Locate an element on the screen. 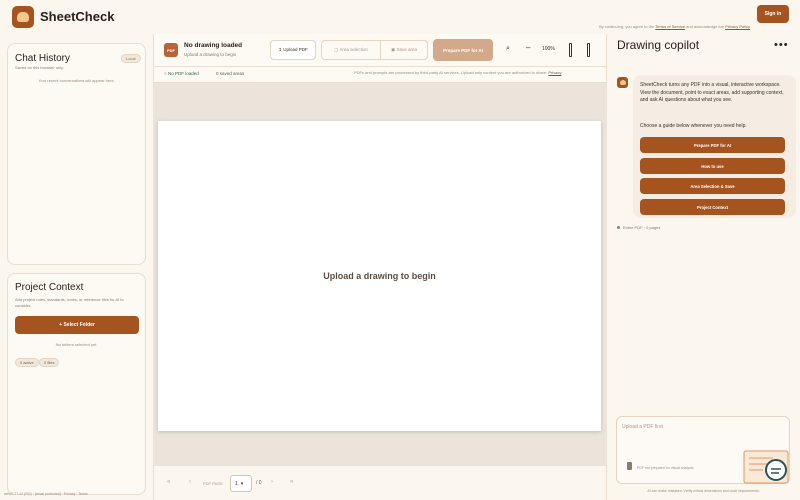  page-total: / 0 is located at coordinates (259, 483).